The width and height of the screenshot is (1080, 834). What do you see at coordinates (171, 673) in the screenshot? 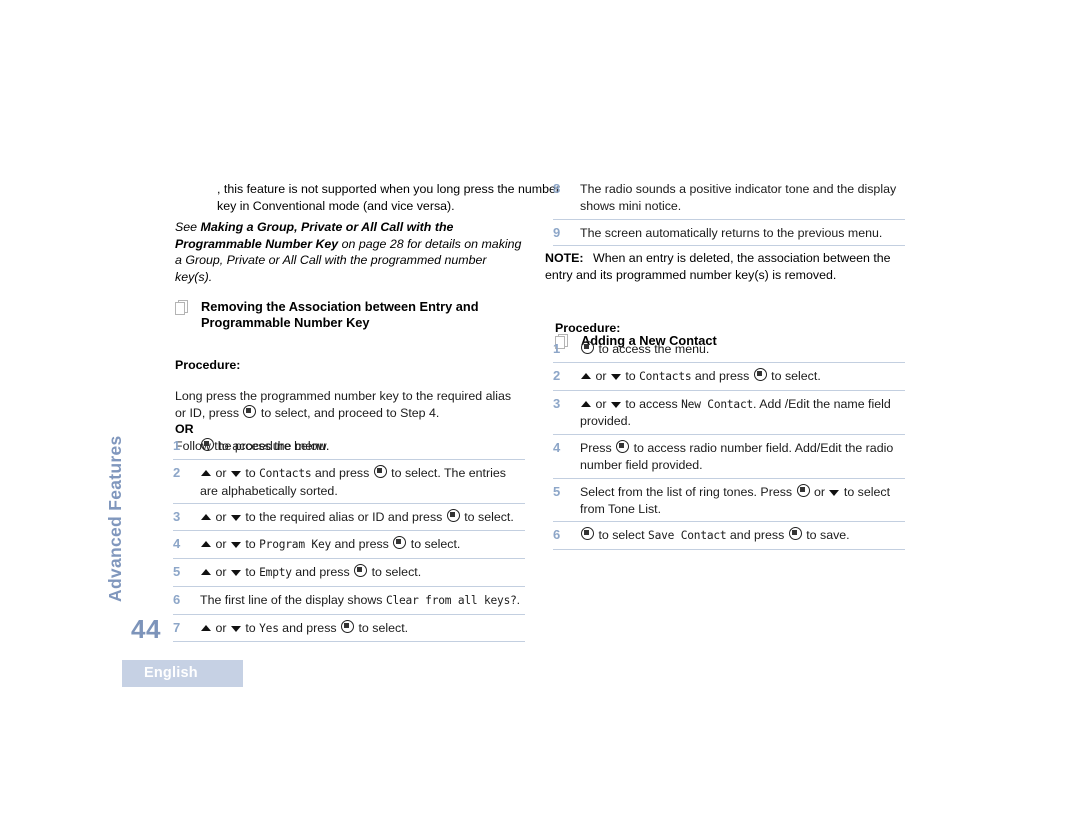
I see `language-tab-label: English` at bounding box center [171, 673].